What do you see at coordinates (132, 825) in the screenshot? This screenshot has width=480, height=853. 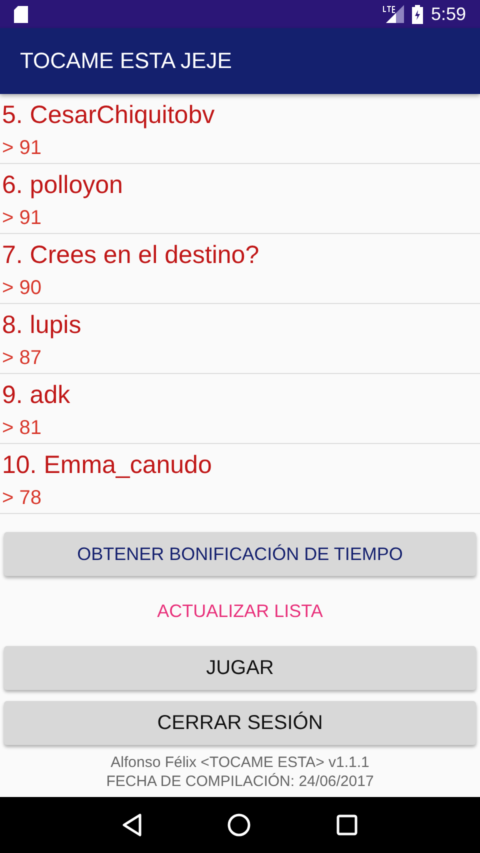 I see `back-icon` at bounding box center [132, 825].